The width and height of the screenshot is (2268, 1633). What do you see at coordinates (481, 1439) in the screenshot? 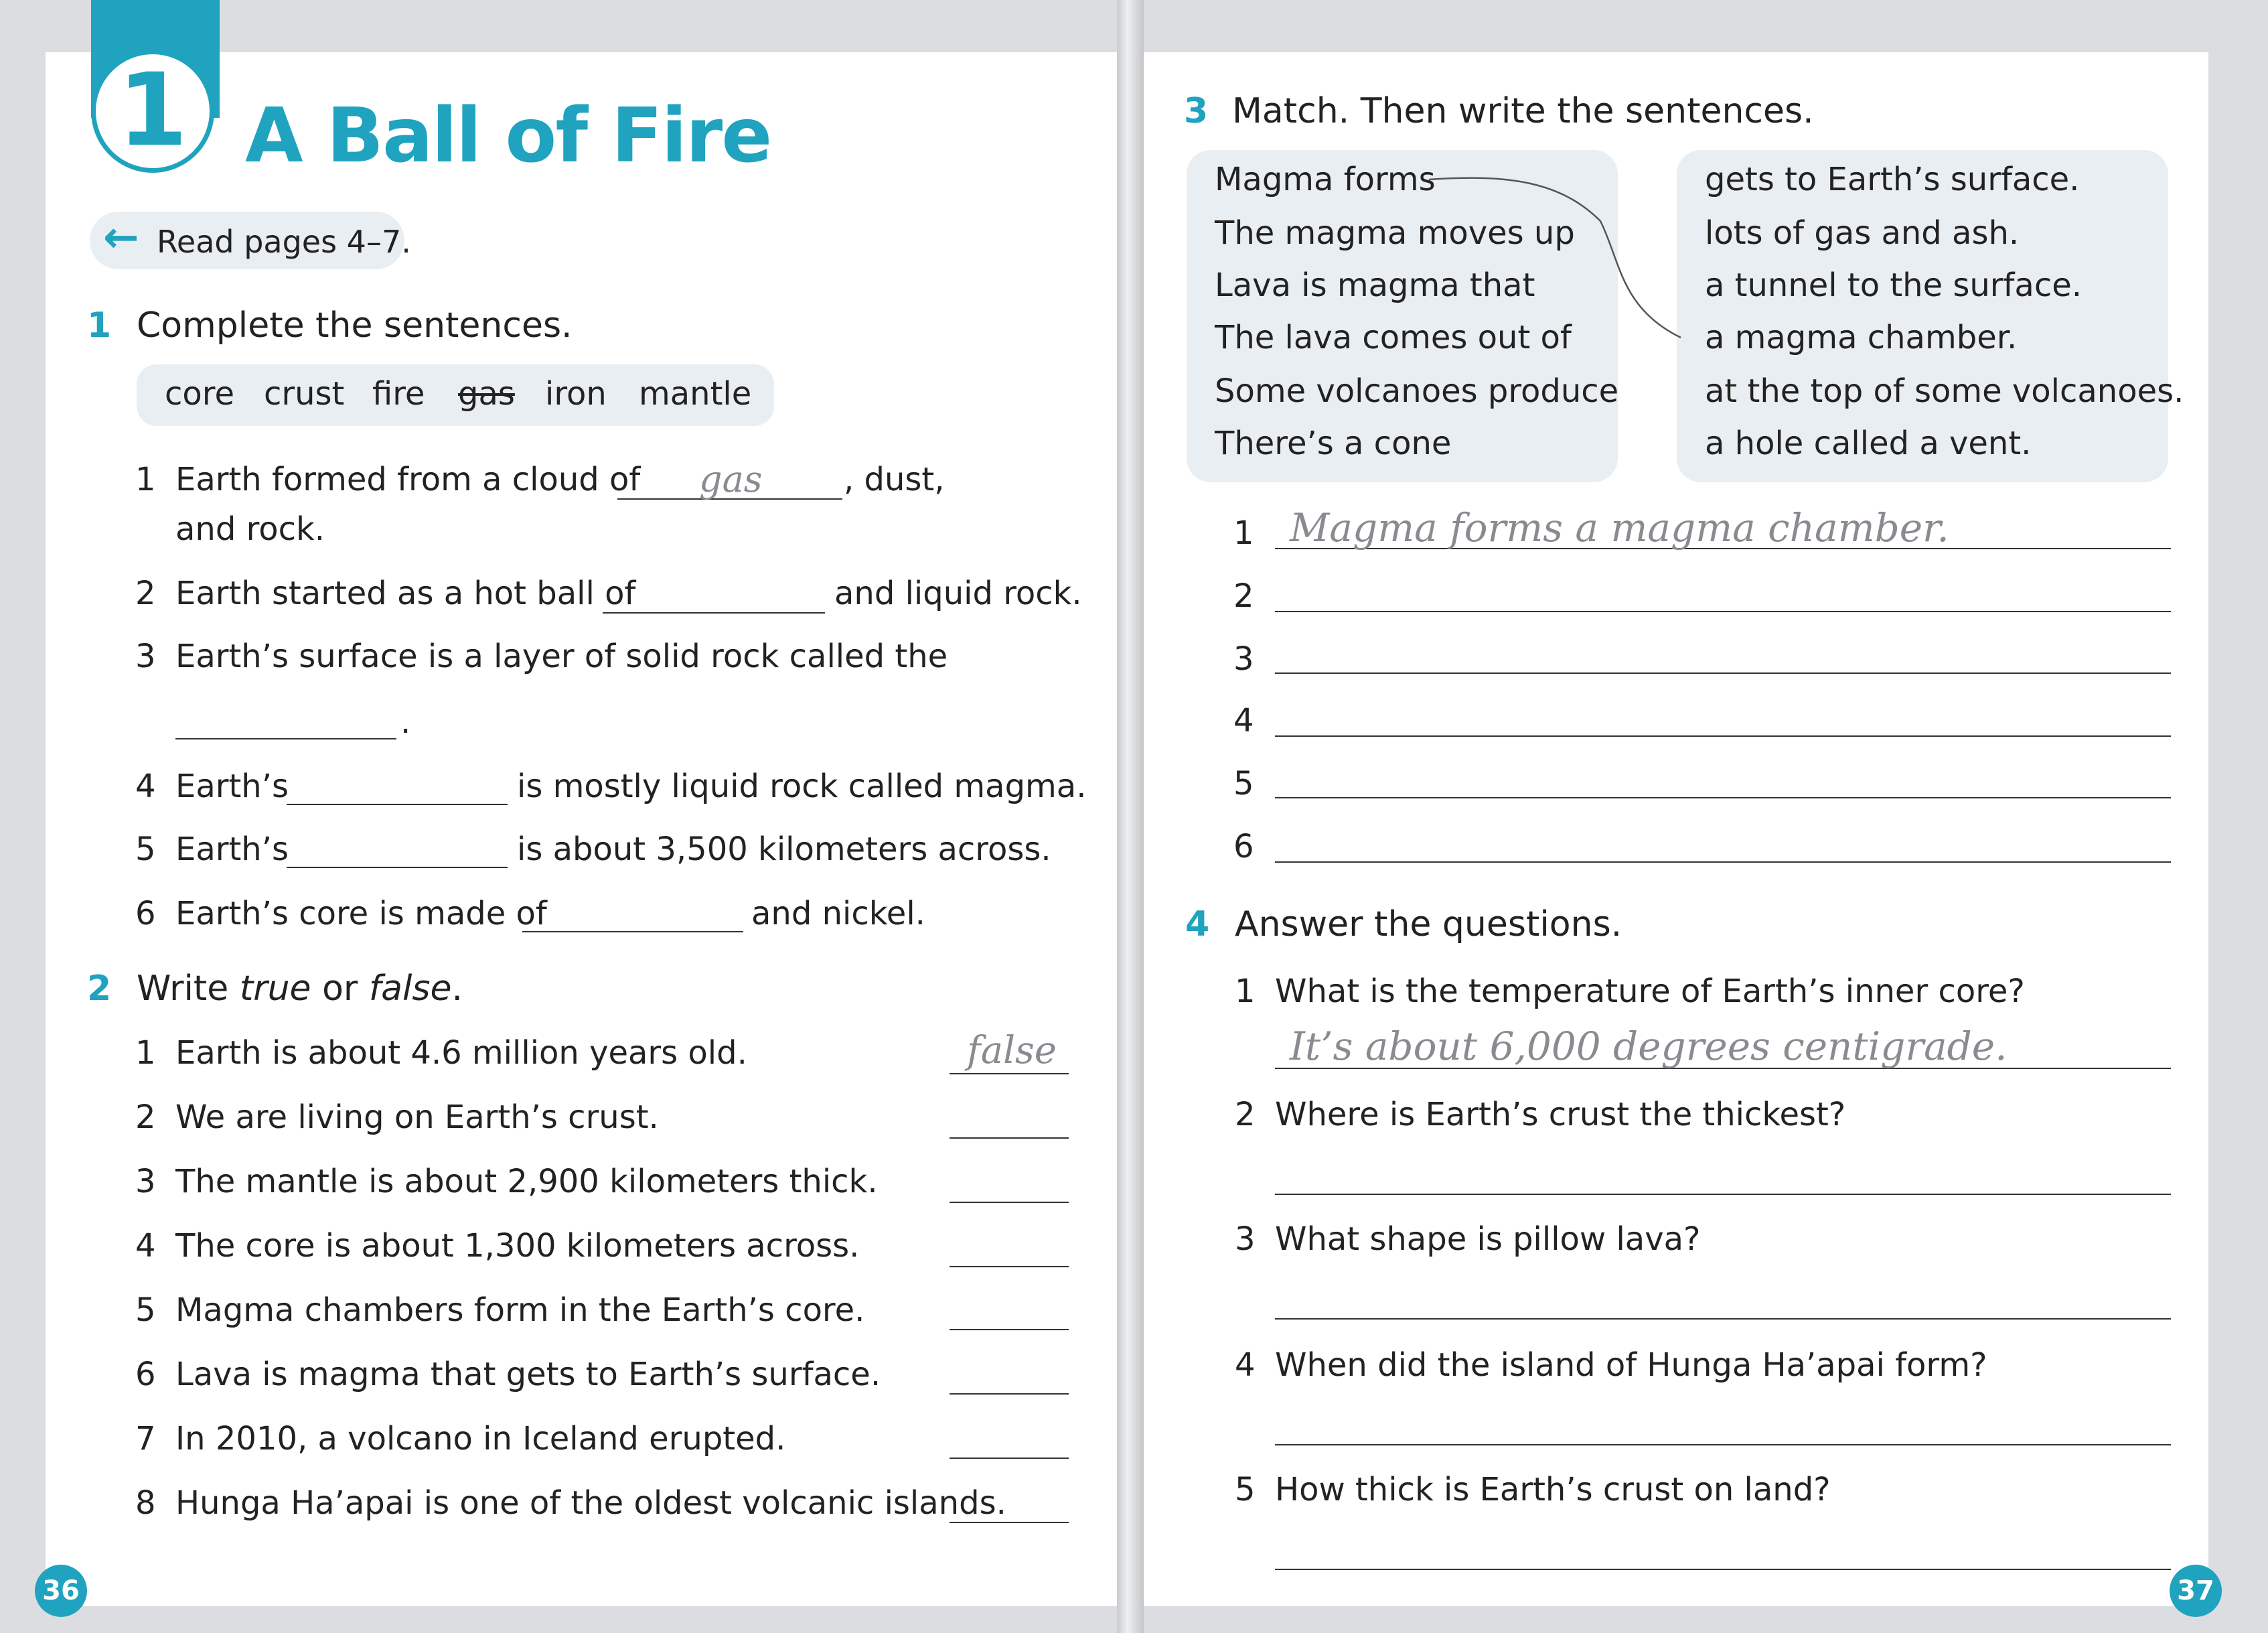
I see `statement-text: In 2010, a volcano in Iceland erupted.` at bounding box center [481, 1439].